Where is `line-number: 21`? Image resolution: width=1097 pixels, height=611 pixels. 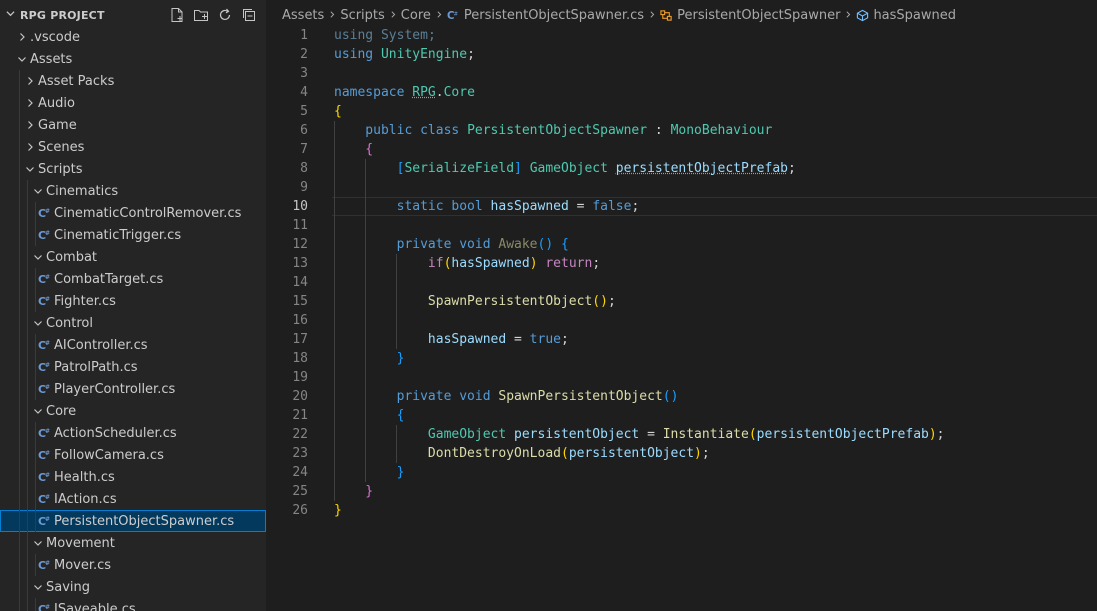 line-number: 21 is located at coordinates (300, 415).